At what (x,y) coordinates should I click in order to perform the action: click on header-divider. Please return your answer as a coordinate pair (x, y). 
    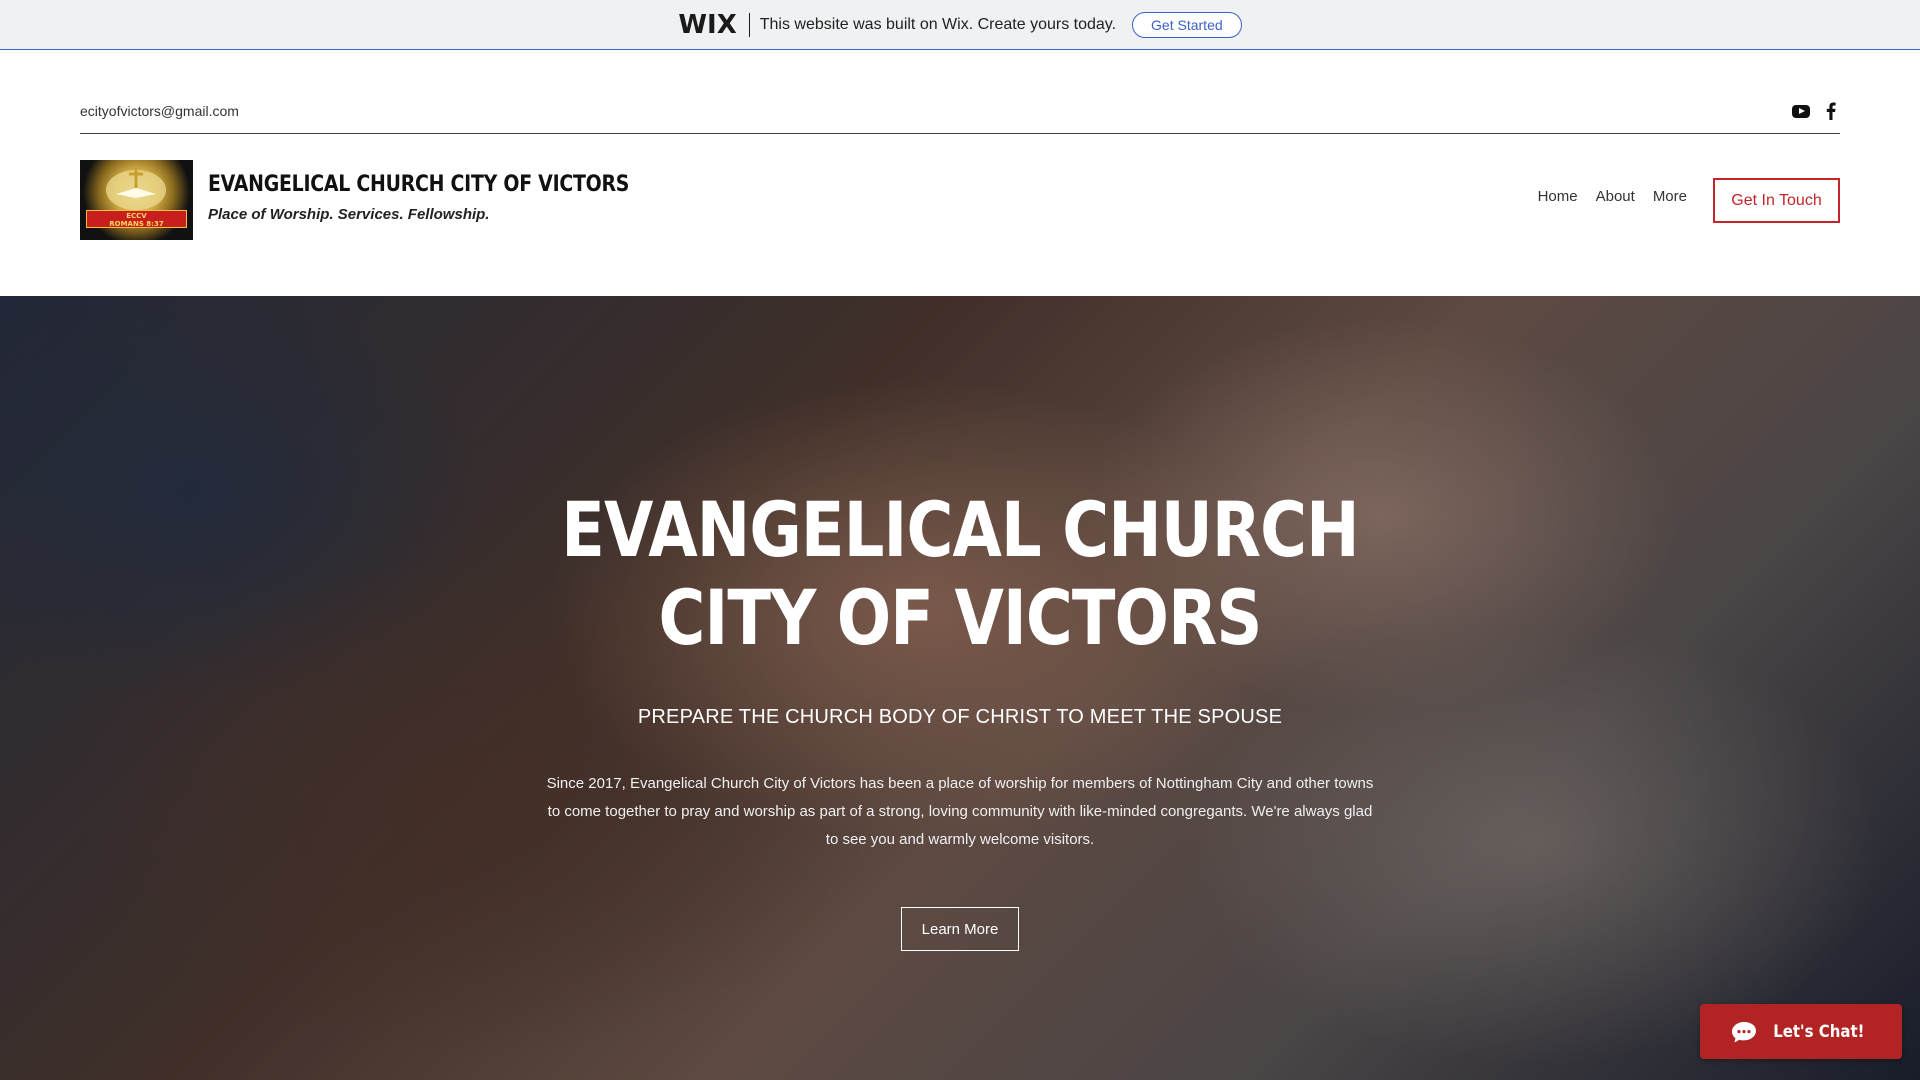
    Looking at the image, I should click on (960, 133).